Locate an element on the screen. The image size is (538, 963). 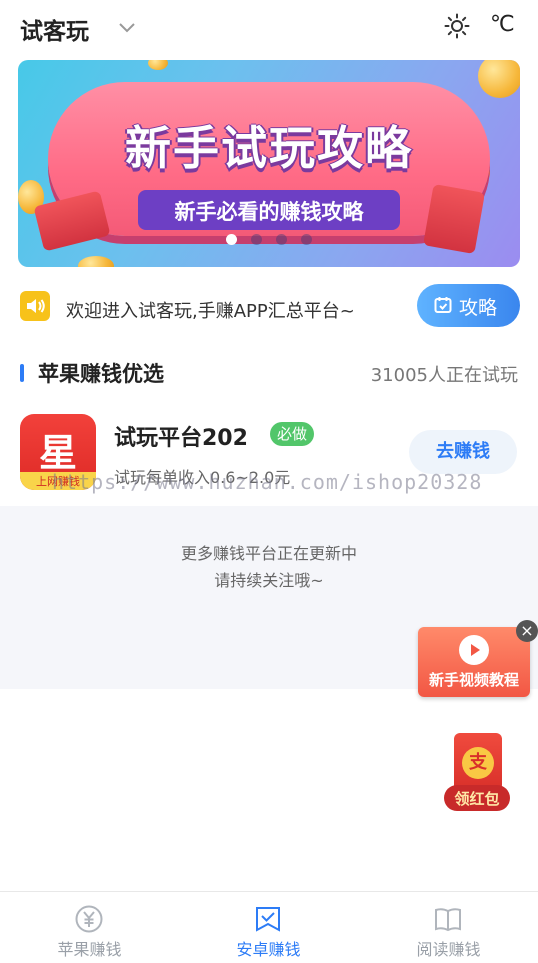
nav-item-apple: 苹果赚钱 is located at coordinates (89, 927).